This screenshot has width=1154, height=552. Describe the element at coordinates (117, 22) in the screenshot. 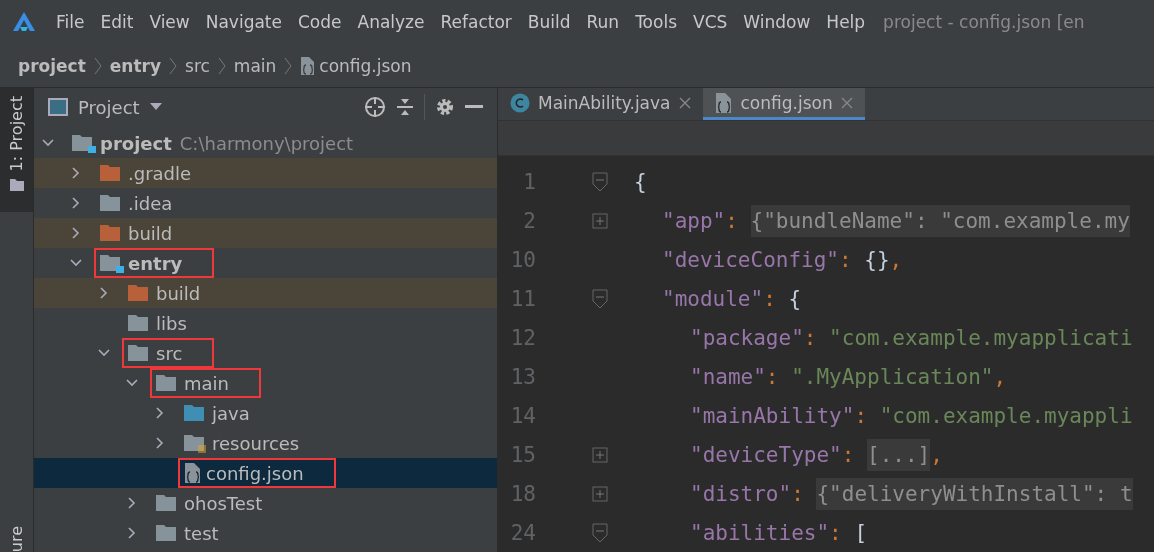

I see `menu-item: Edit` at that location.